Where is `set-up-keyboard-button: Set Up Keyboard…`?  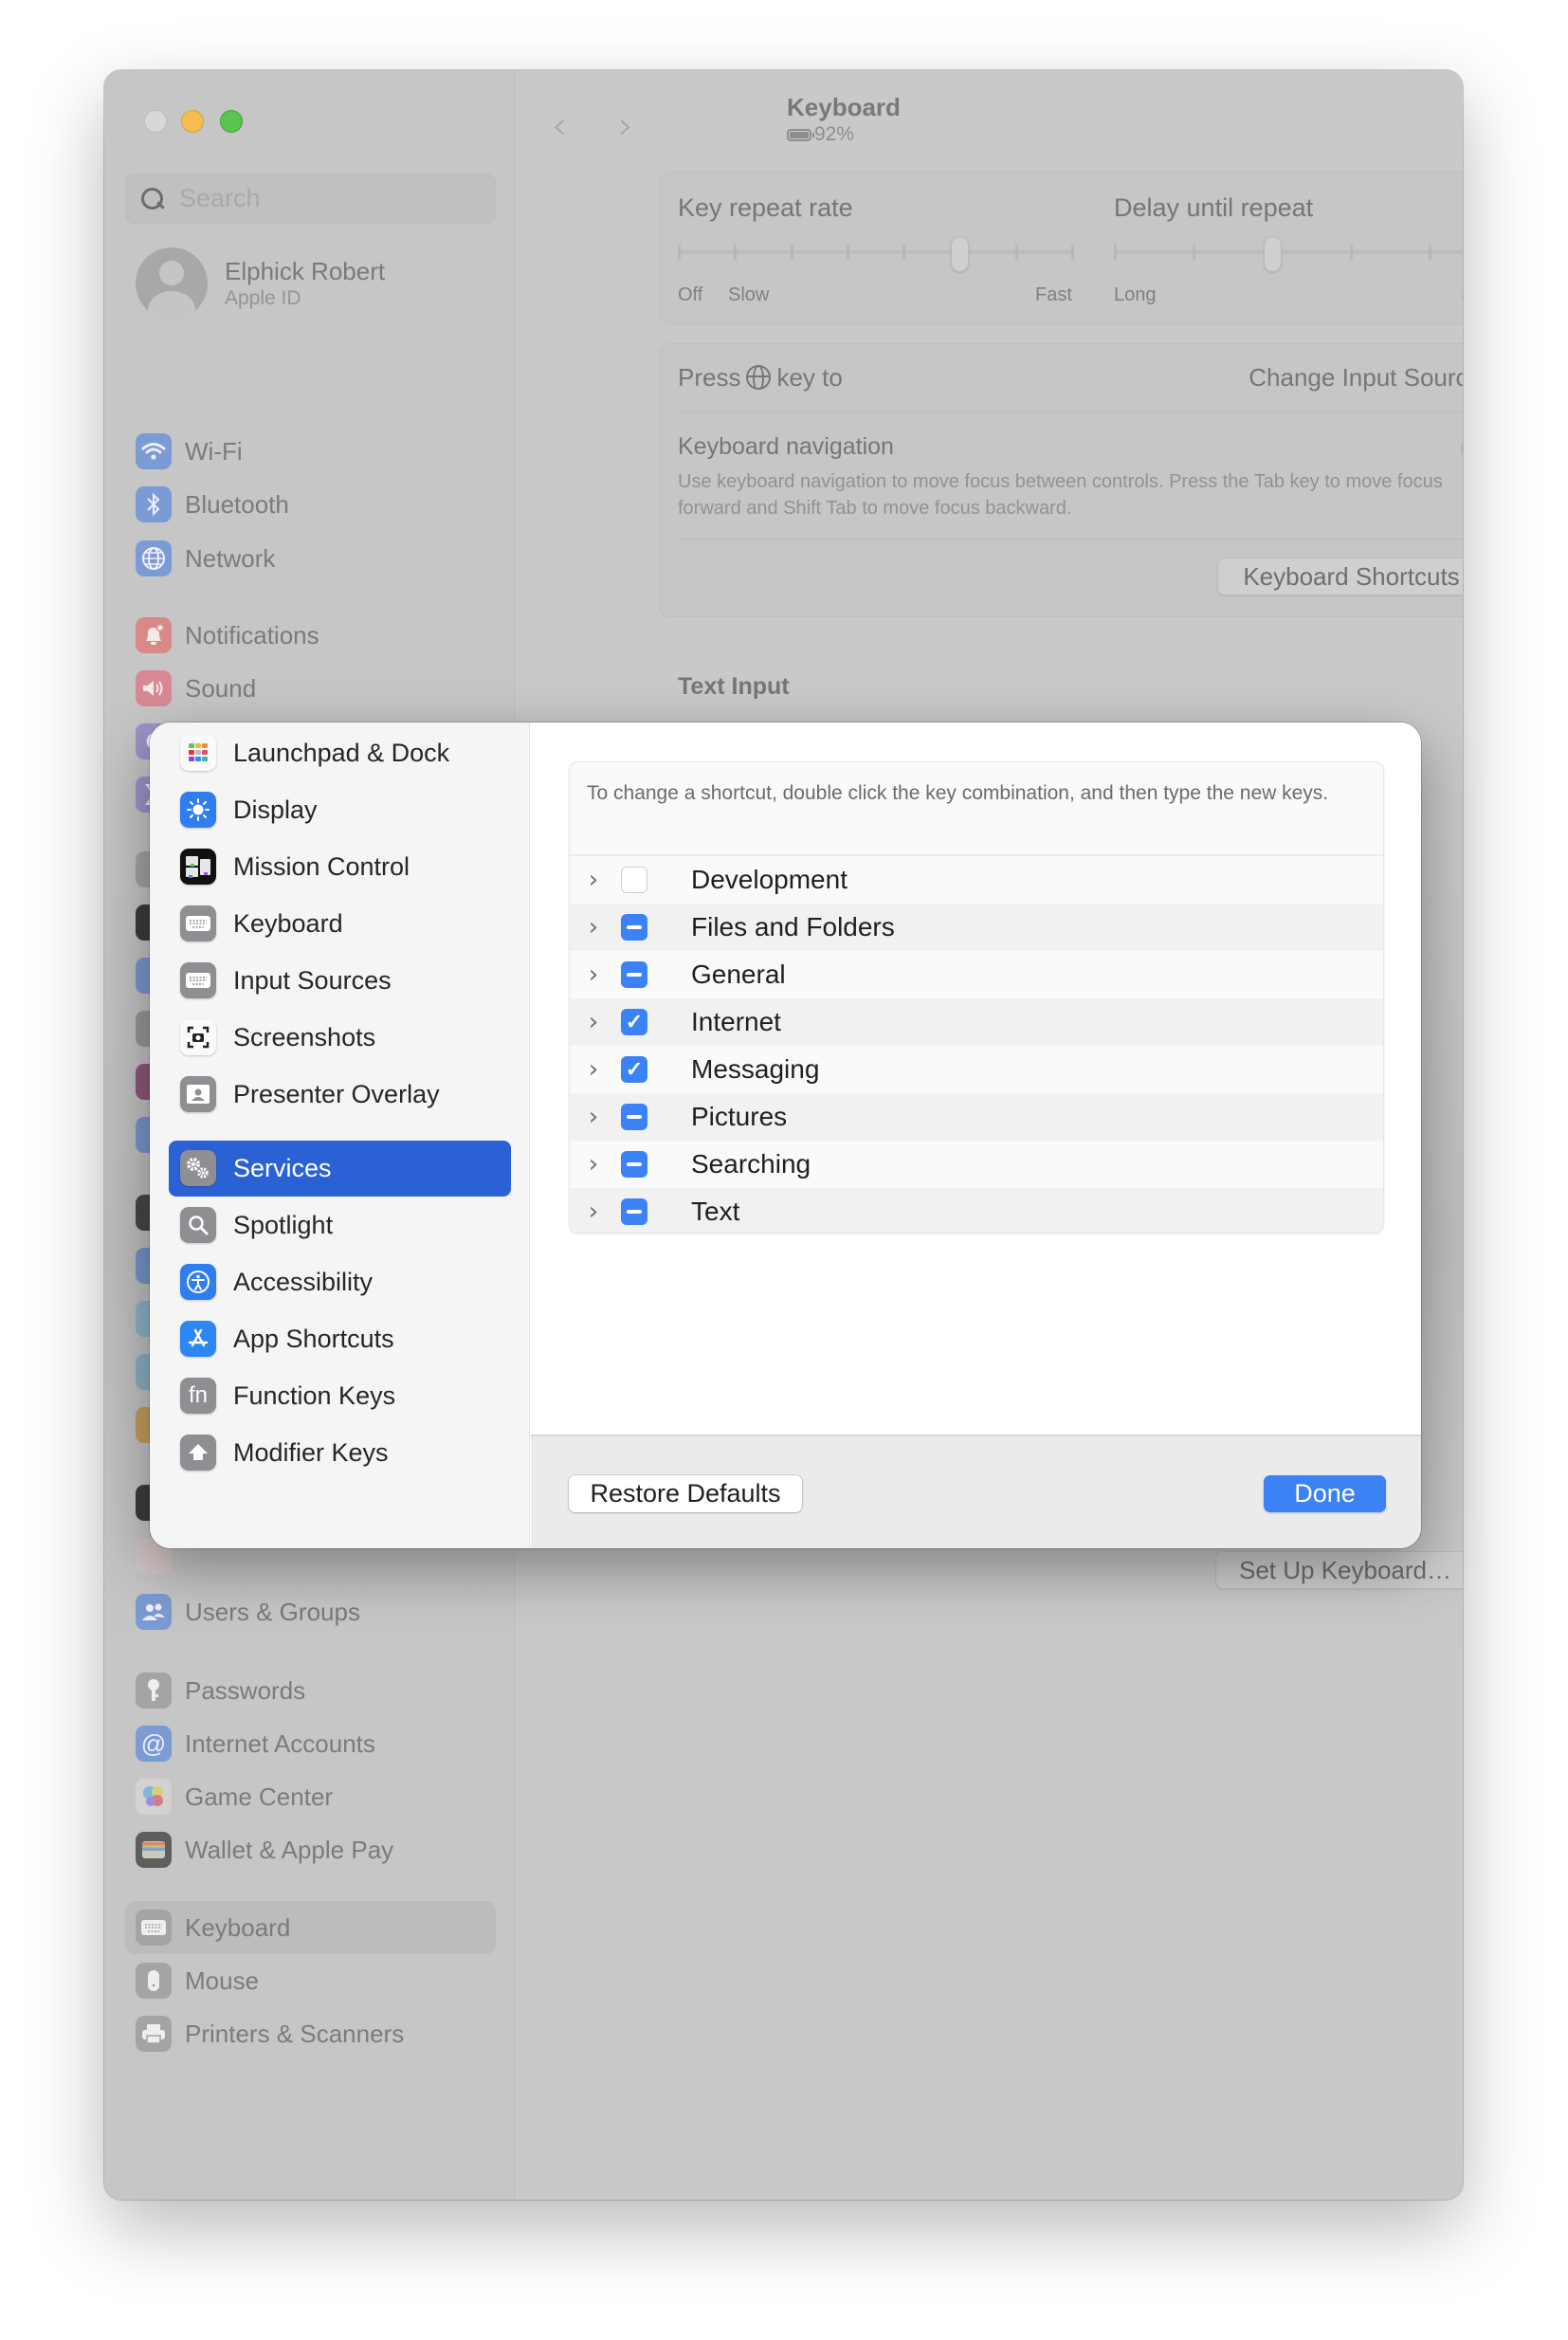 set-up-keyboard-button: Set Up Keyboard… is located at coordinates (1339, 1570).